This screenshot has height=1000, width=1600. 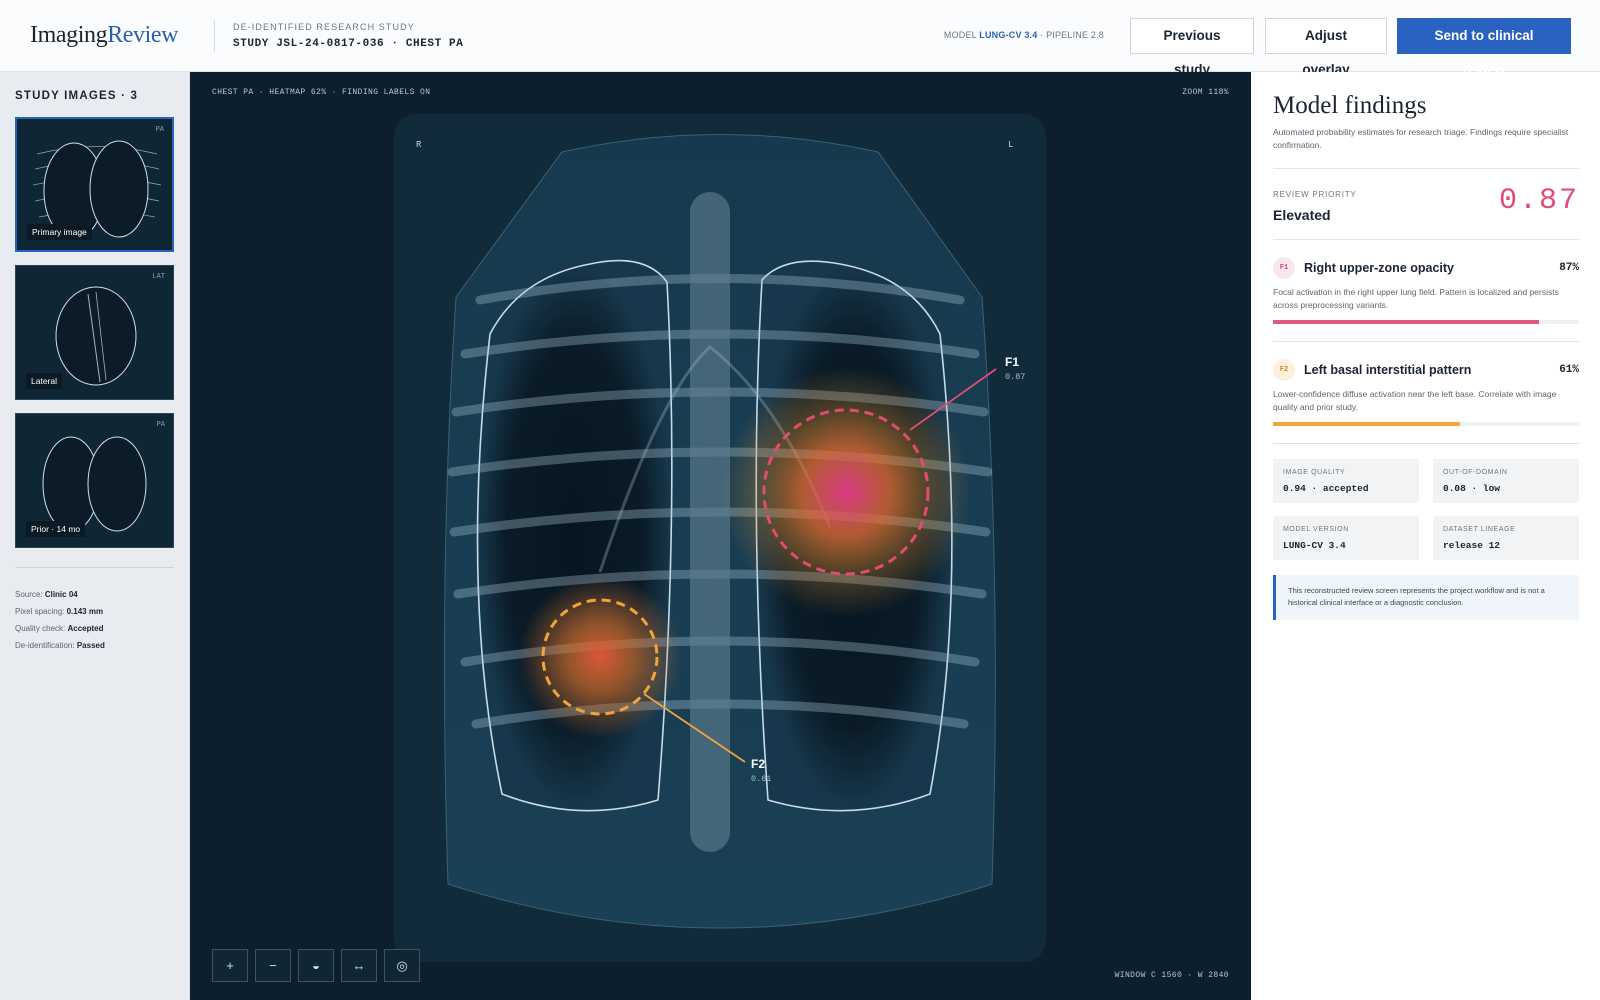 I want to click on thumbnail-view-tag: LAT, so click(x=158, y=277).